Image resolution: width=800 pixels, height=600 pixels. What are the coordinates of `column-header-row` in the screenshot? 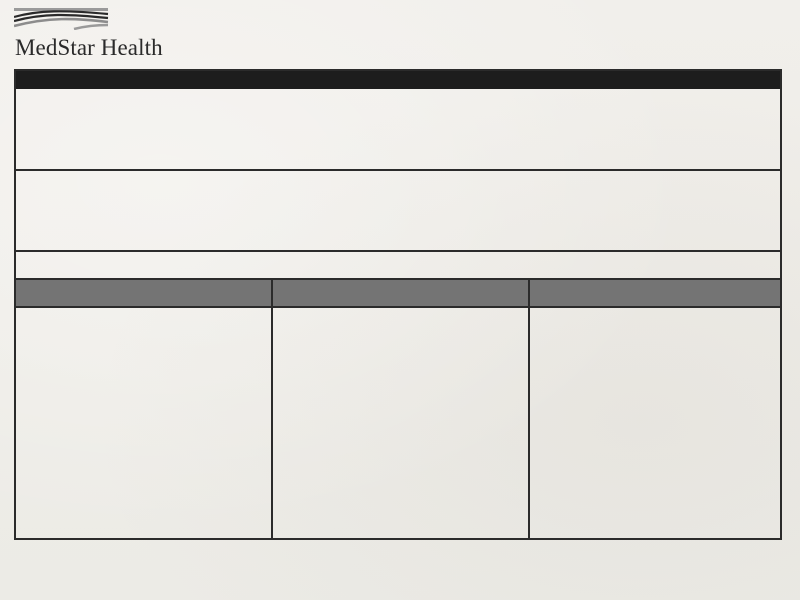 It's located at (398, 294).